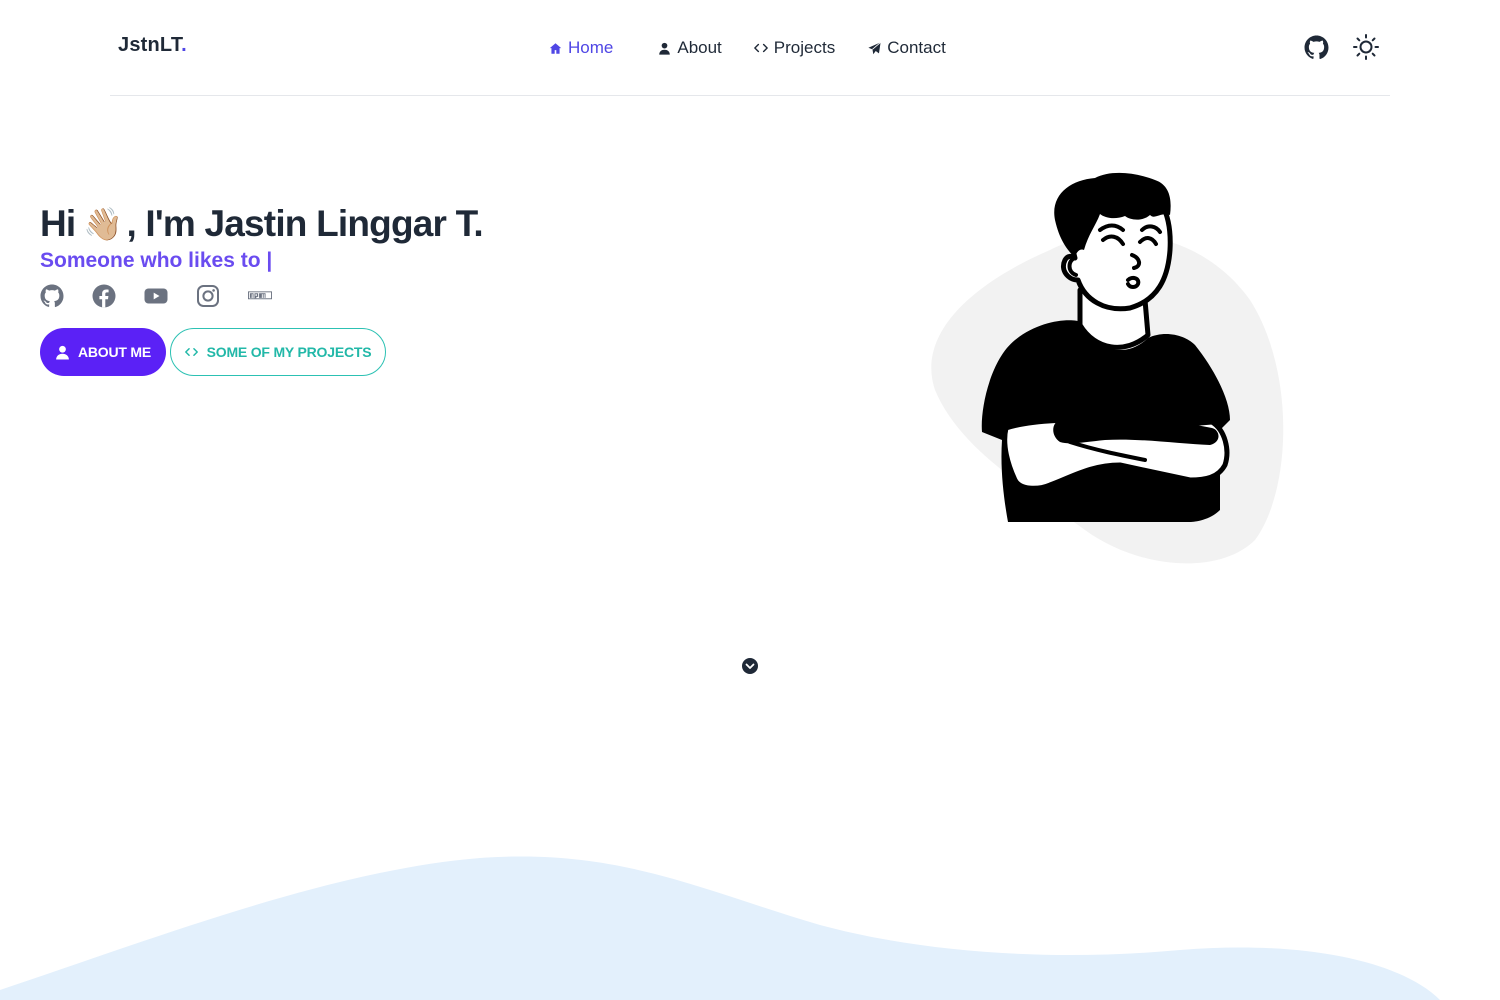 The height and width of the screenshot is (1000, 1500). What do you see at coordinates (289, 352) in the screenshot?
I see `projects-label: SOME OF MY PROJECTS` at bounding box center [289, 352].